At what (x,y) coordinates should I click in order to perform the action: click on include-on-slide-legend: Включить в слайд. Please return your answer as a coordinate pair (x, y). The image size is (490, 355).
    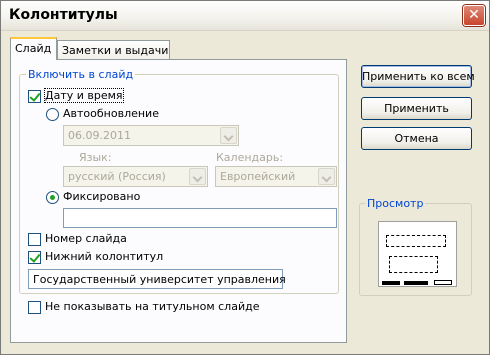
    Looking at the image, I should click on (81, 74).